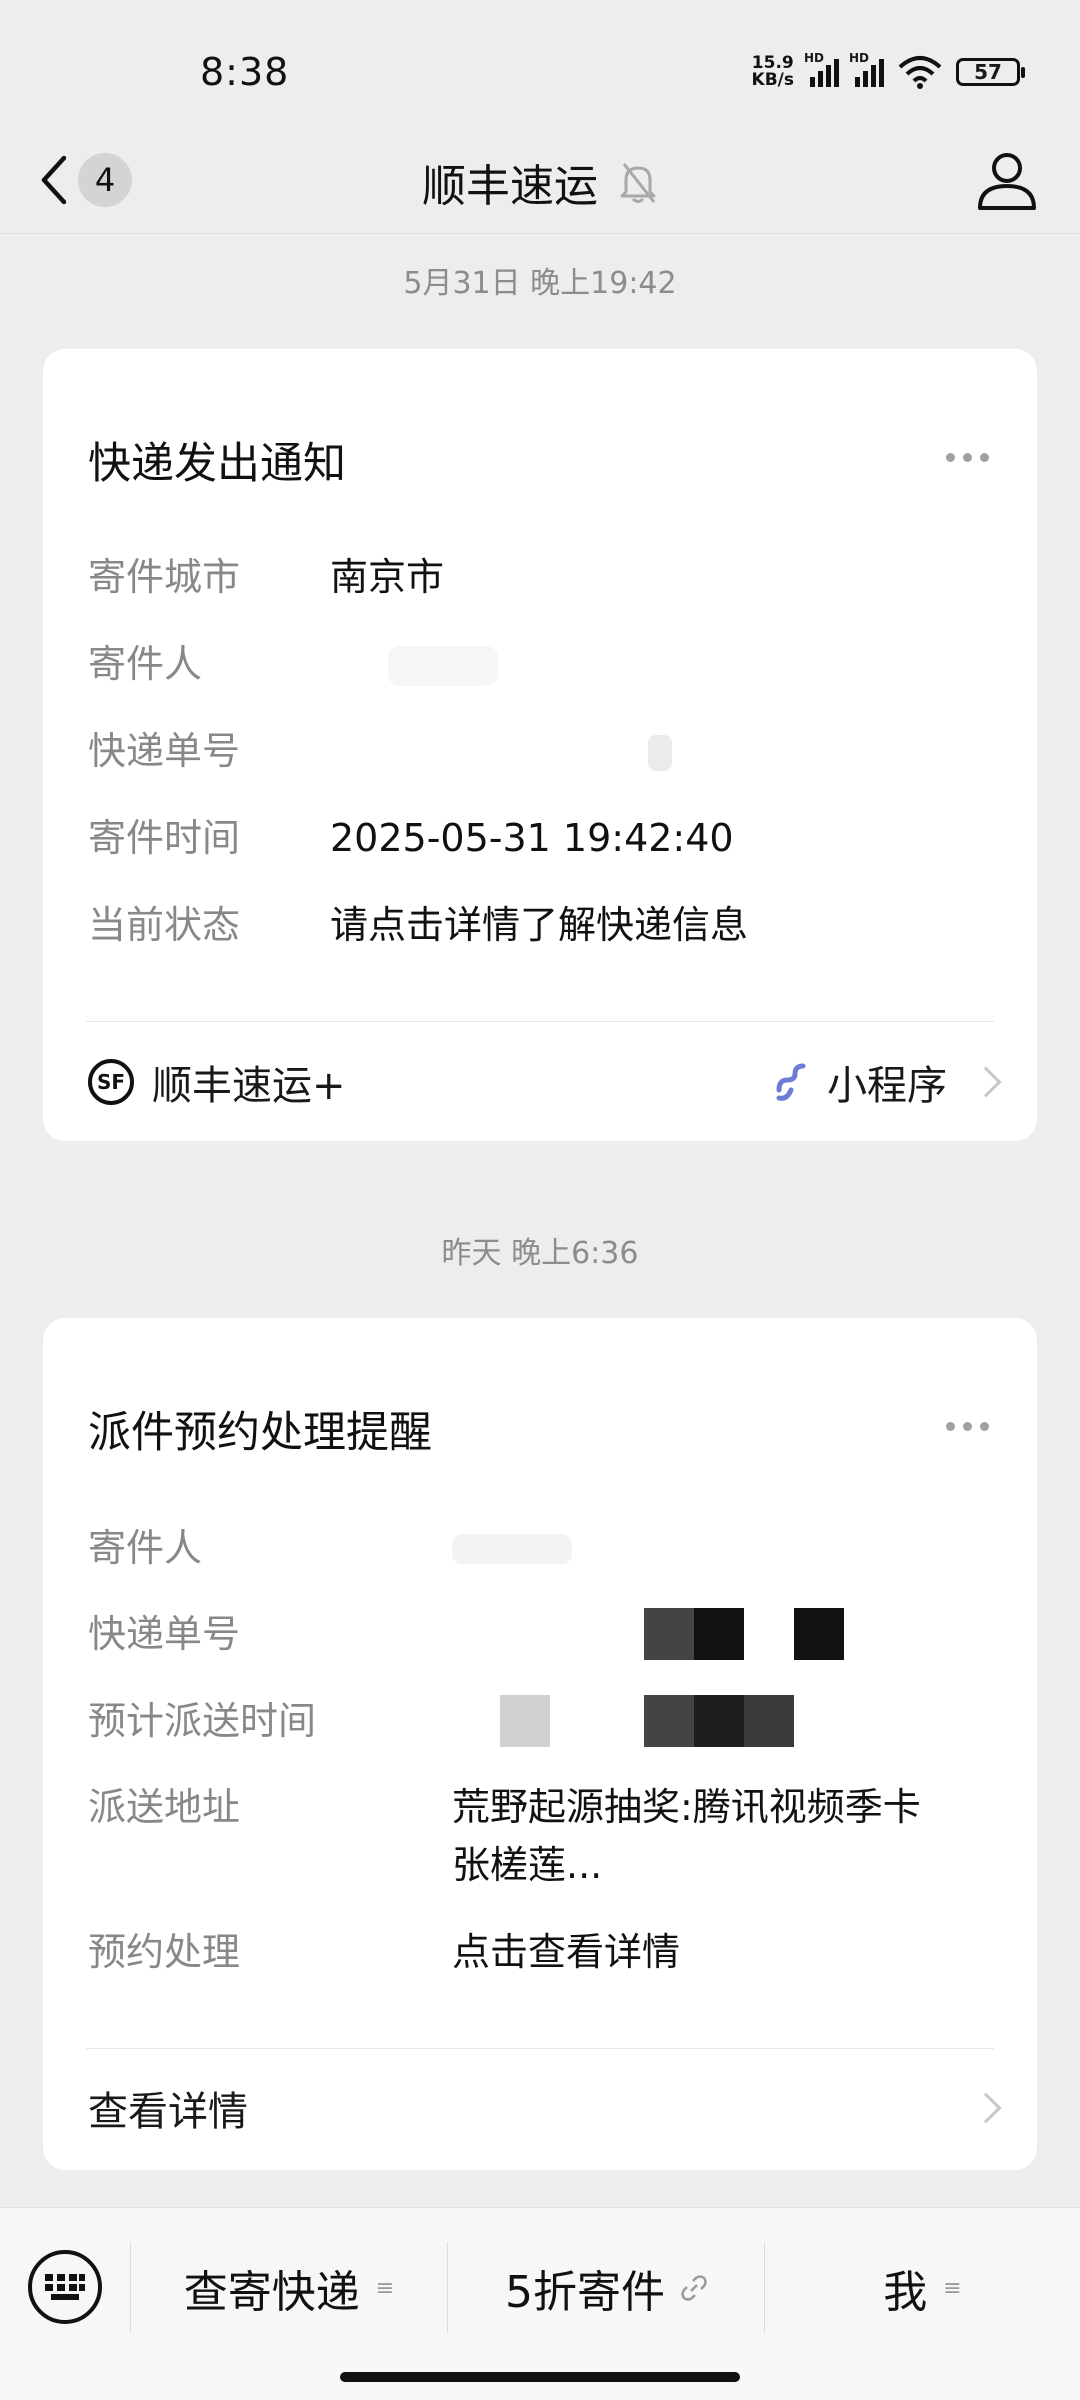 The height and width of the screenshot is (2400, 1080). I want to click on status-icons: 15.9 KB/s HD HD 57, so click(888, 70).